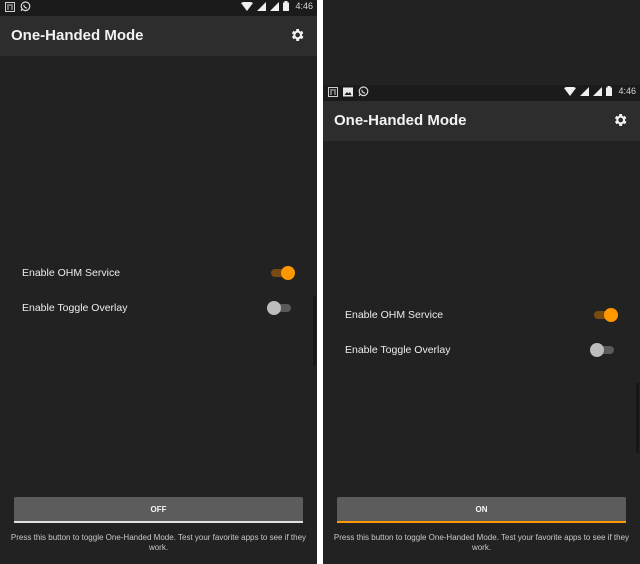 Image resolution: width=640 pixels, height=564 pixels. What do you see at coordinates (481, 510) in the screenshot?
I see `one-handed-toggle-button: ON` at bounding box center [481, 510].